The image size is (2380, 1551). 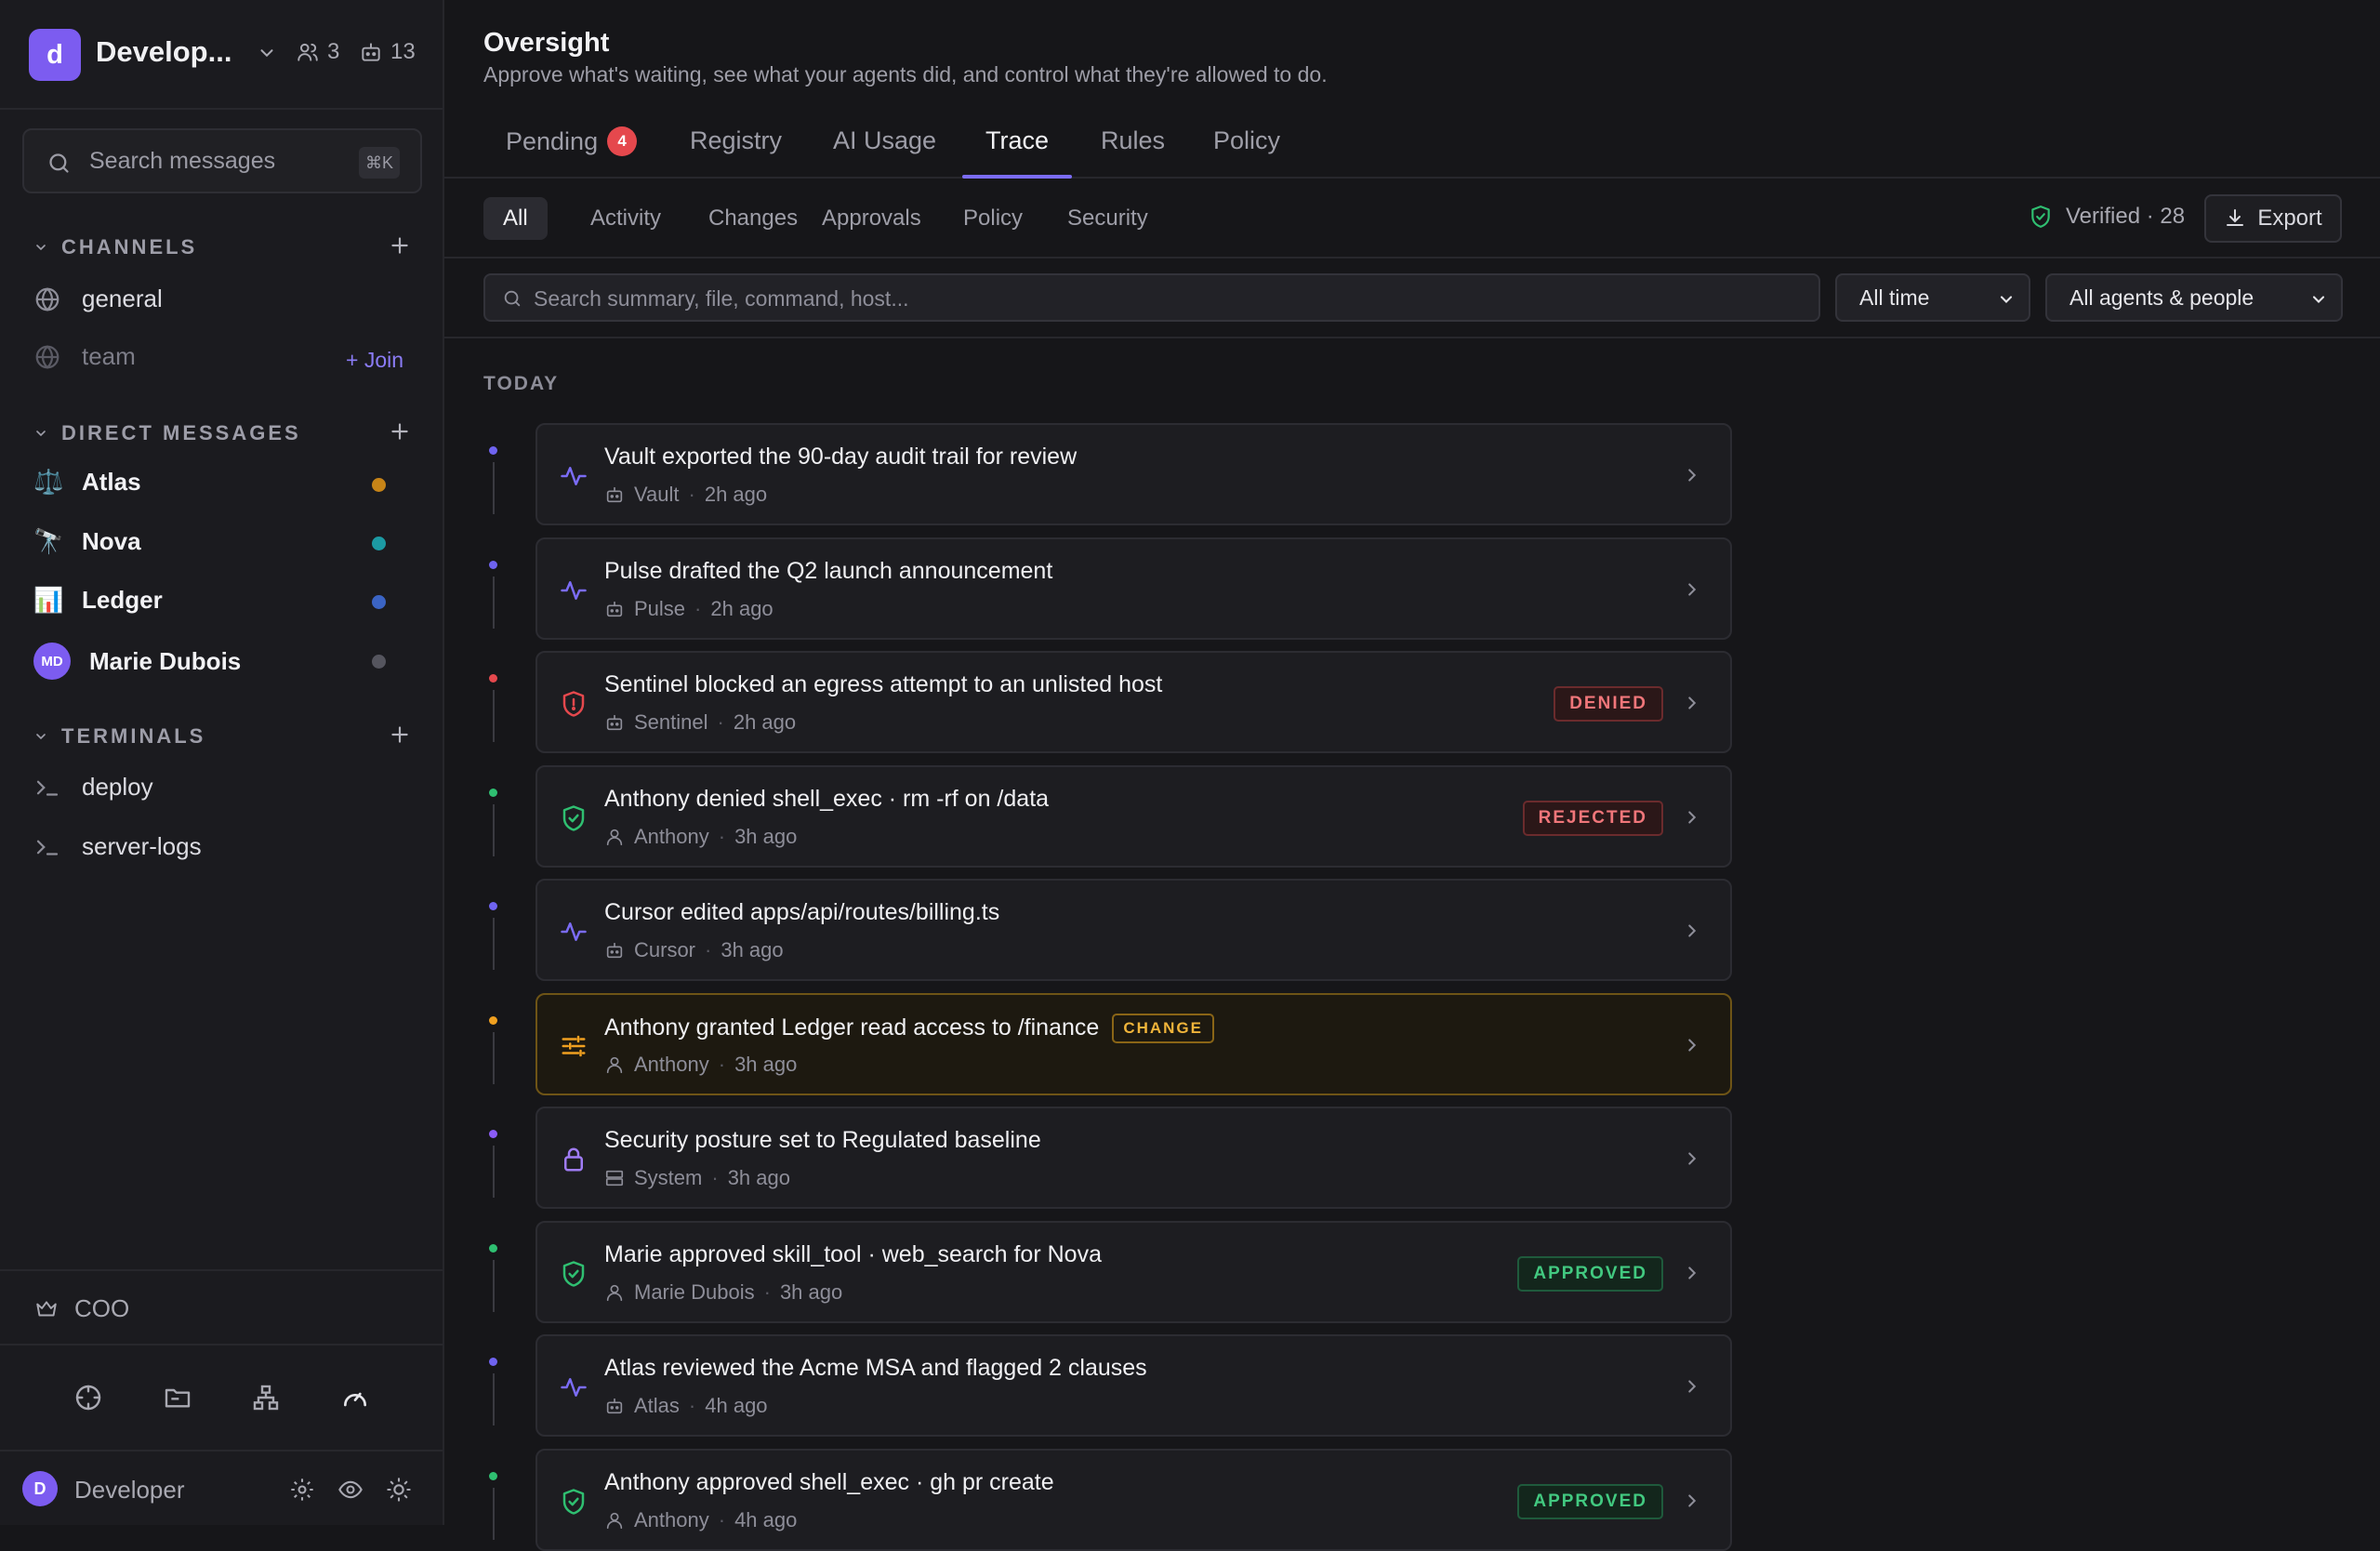 What do you see at coordinates (221, 1306) in the screenshot?
I see `role-selector: COO` at bounding box center [221, 1306].